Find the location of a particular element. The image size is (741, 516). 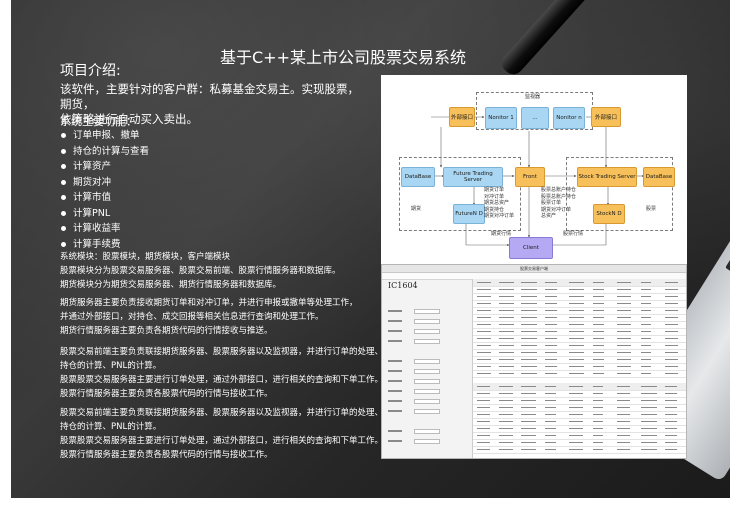

function-item: 计算收益率 is located at coordinates (104, 229).